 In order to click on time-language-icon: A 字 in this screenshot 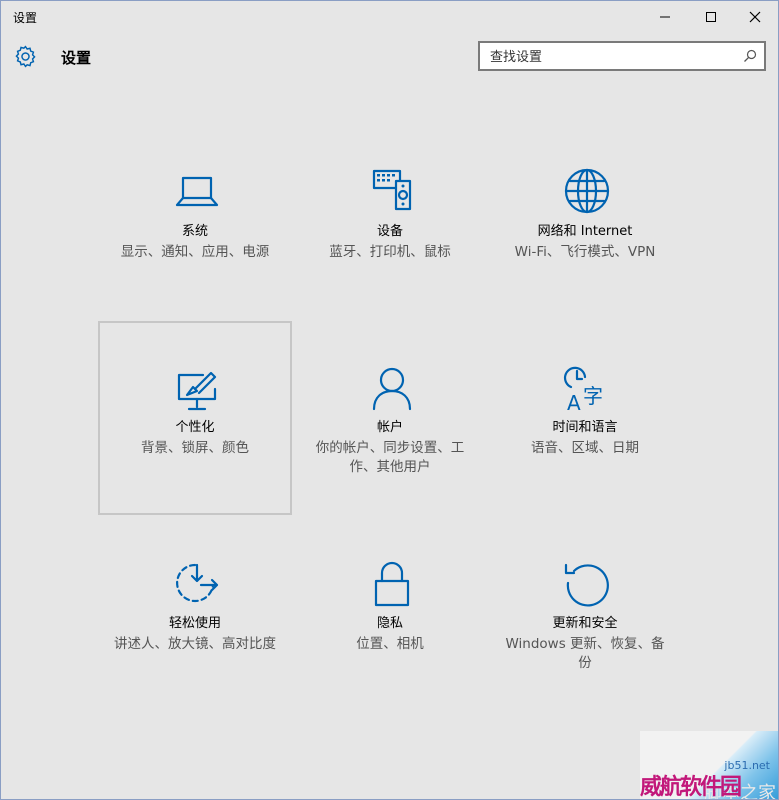, I will do `click(583, 389)`.